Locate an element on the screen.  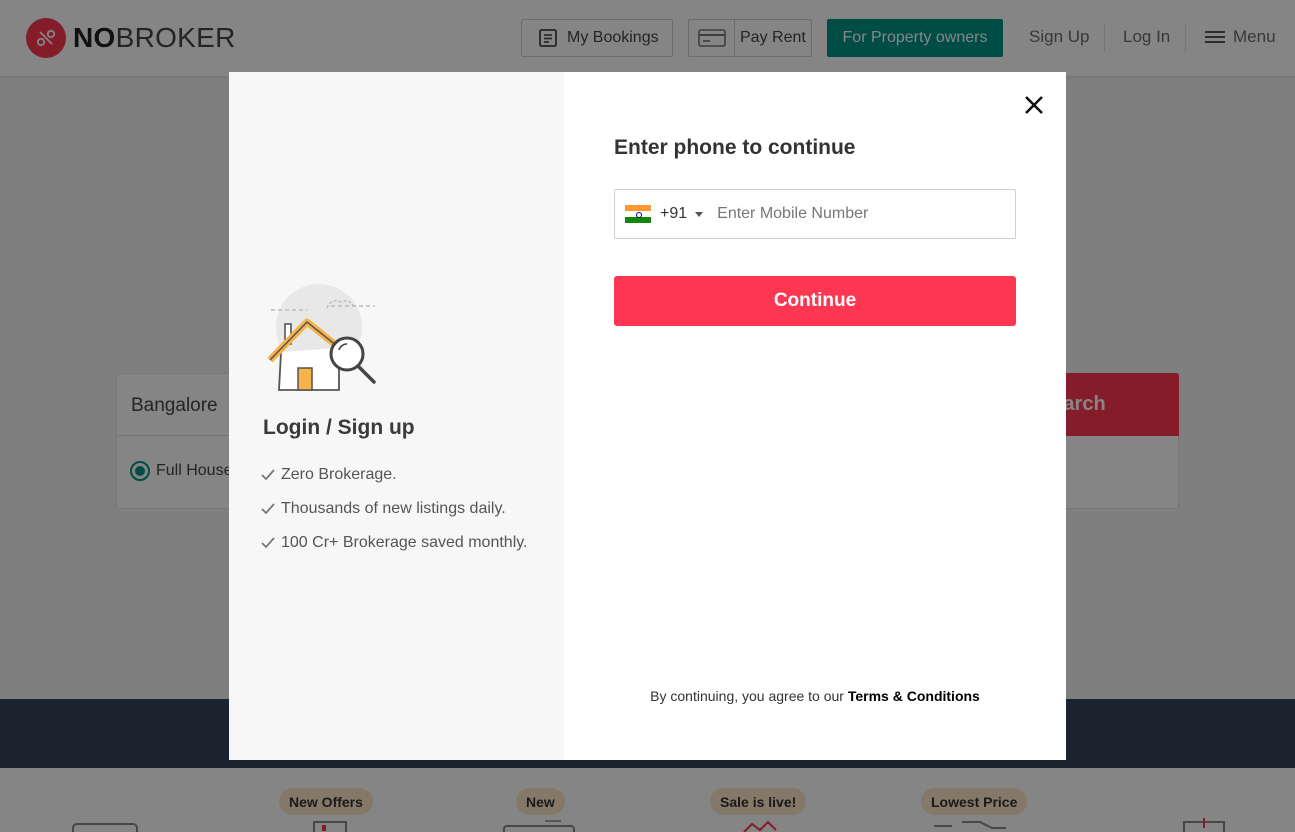
continue-button: Continue is located at coordinates (815, 301).